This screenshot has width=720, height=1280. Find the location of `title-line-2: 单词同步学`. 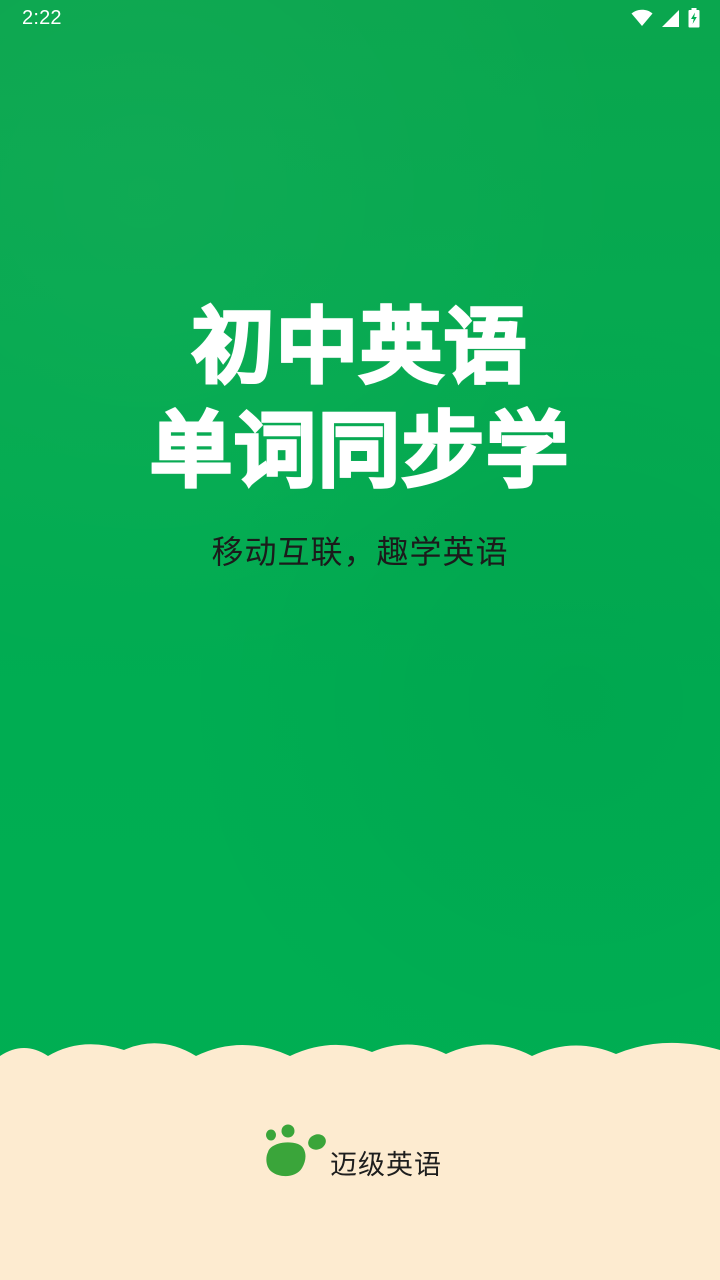

title-line-2: 单词同步学 is located at coordinates (359, 452).